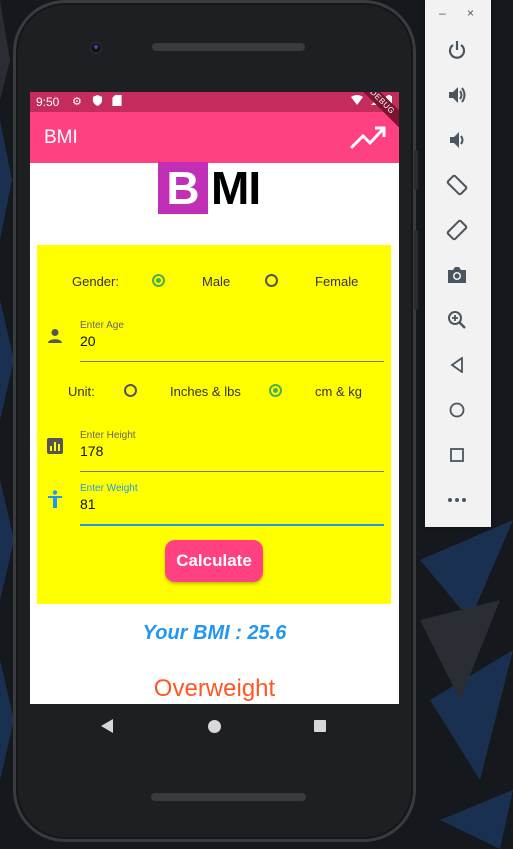 The height and width of the screenshot is (849, 513). What do you see at coordinates (228, 797) in the screenshot?
I see `bottom-speaker` at bounding box center [228, 797].